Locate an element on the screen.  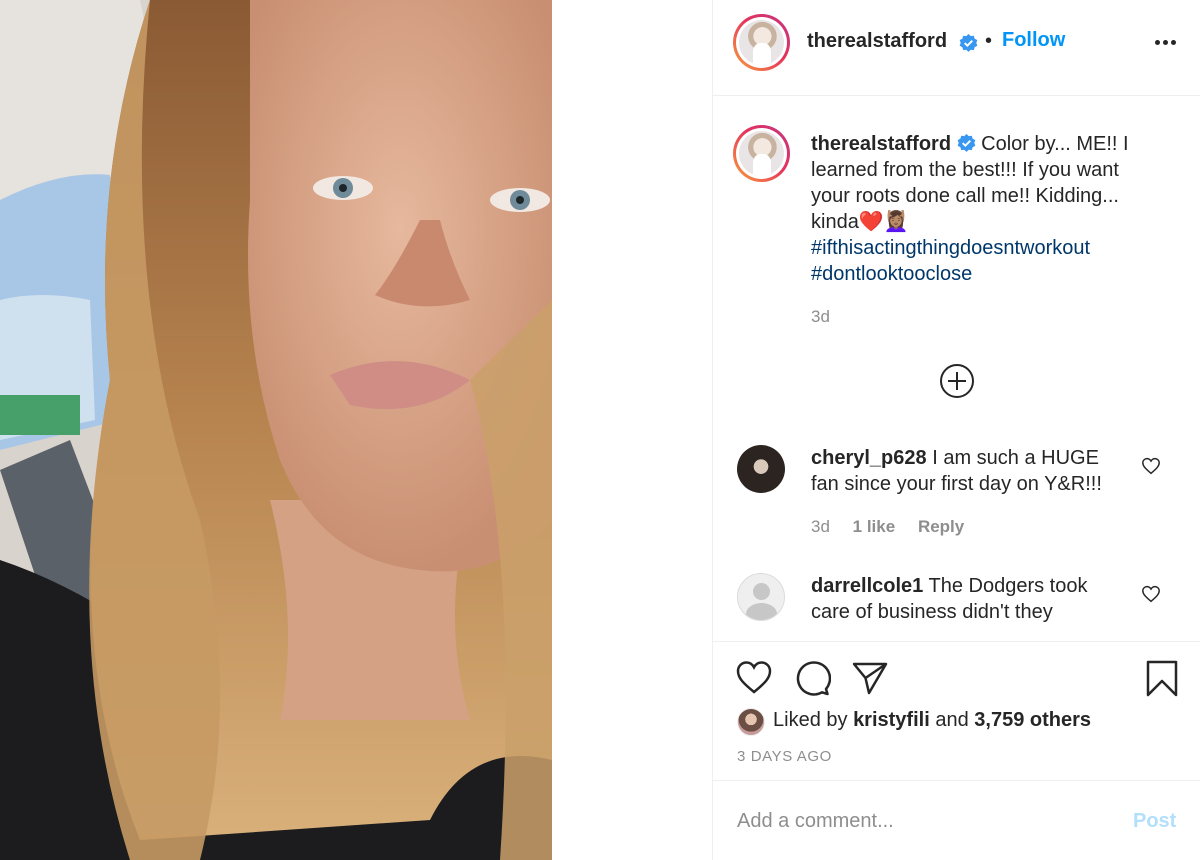
more-options-icon is located at coordinates (1166, 40).